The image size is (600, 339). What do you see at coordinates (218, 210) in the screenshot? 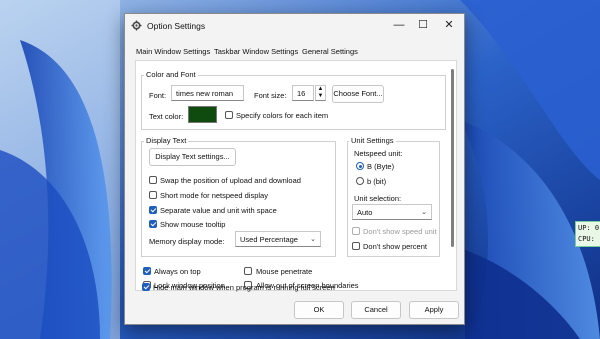
I see `separate-value-unit-label: Separate value and unit with space` at bounding box center [218, 210].